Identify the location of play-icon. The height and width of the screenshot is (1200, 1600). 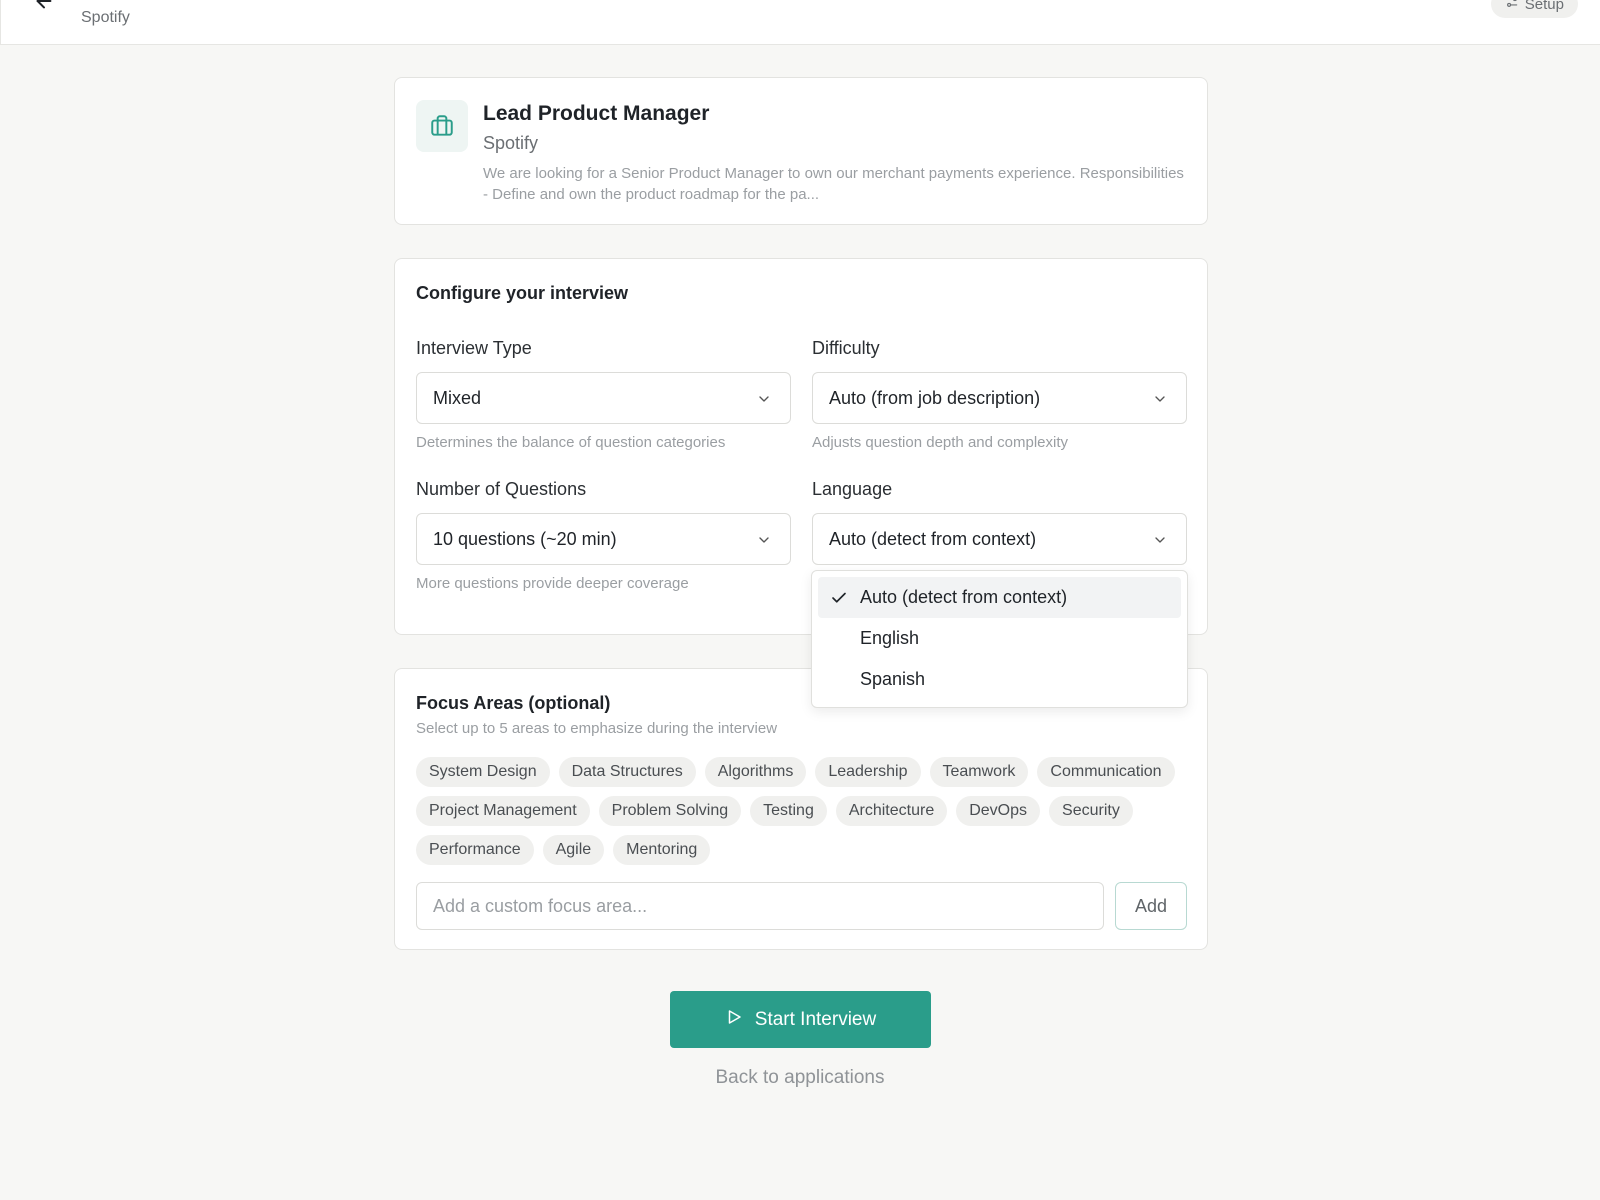
(734, 1020).